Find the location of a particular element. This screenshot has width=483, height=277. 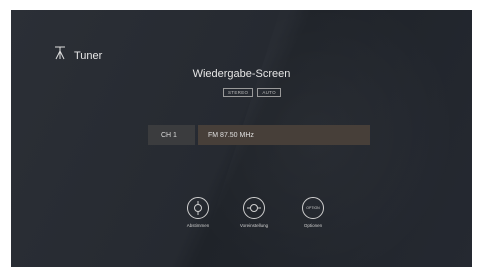

frequency-display: FM 87.50 MHz is located at coordinates (284, 135).